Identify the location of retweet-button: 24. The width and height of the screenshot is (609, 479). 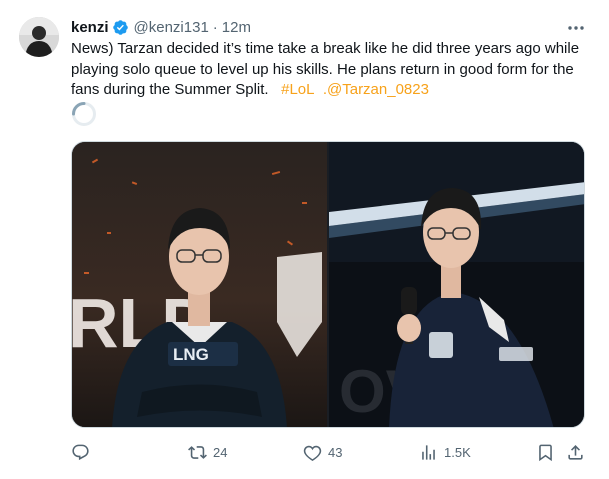
(207, 452).